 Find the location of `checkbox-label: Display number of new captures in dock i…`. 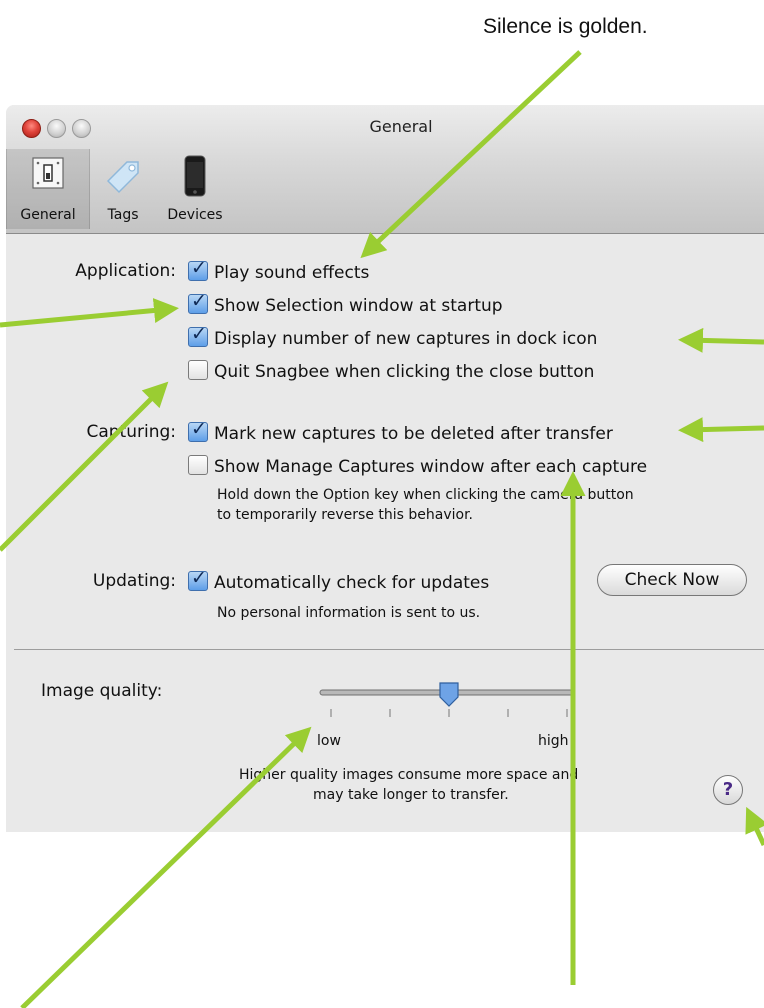

checkbox-label: Display number of new captures in dock i… is located at coordinates (406, 339).